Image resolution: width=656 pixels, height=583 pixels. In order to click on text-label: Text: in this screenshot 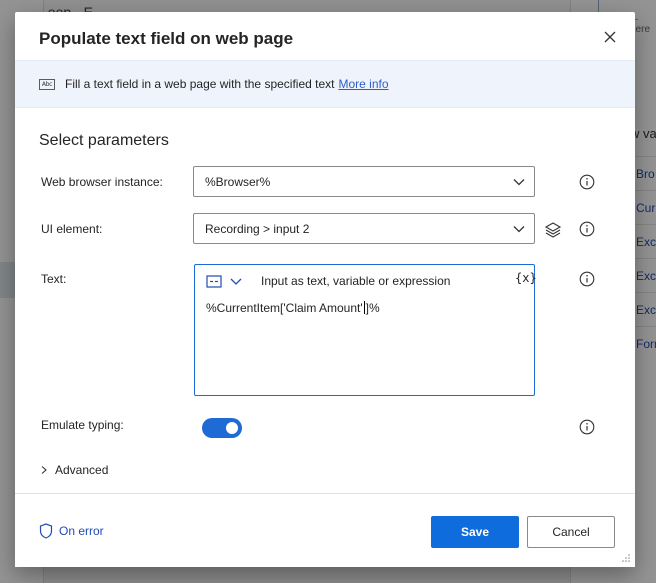, I will do `click(54, 279)`.